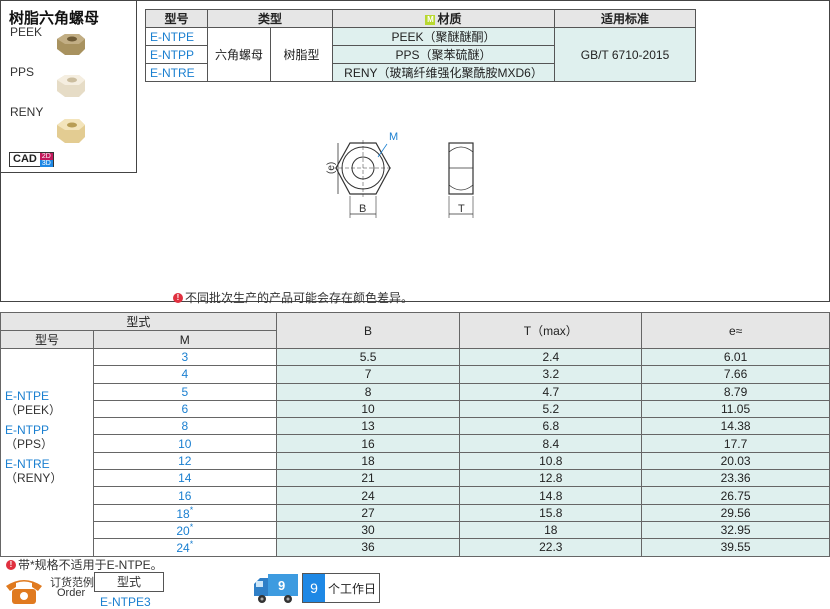  I want to click on dims-model-code: E-NTPP, so click(49, 430).